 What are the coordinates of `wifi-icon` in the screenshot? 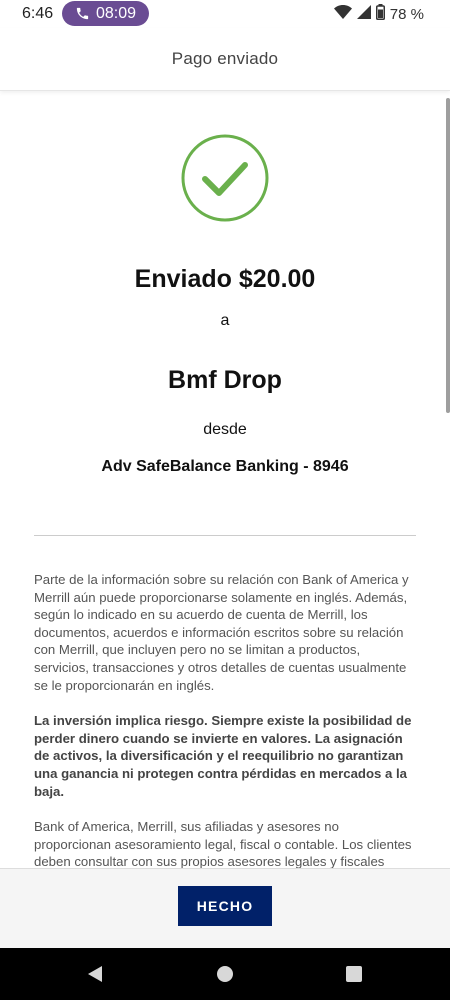 It's located at (342, 14).